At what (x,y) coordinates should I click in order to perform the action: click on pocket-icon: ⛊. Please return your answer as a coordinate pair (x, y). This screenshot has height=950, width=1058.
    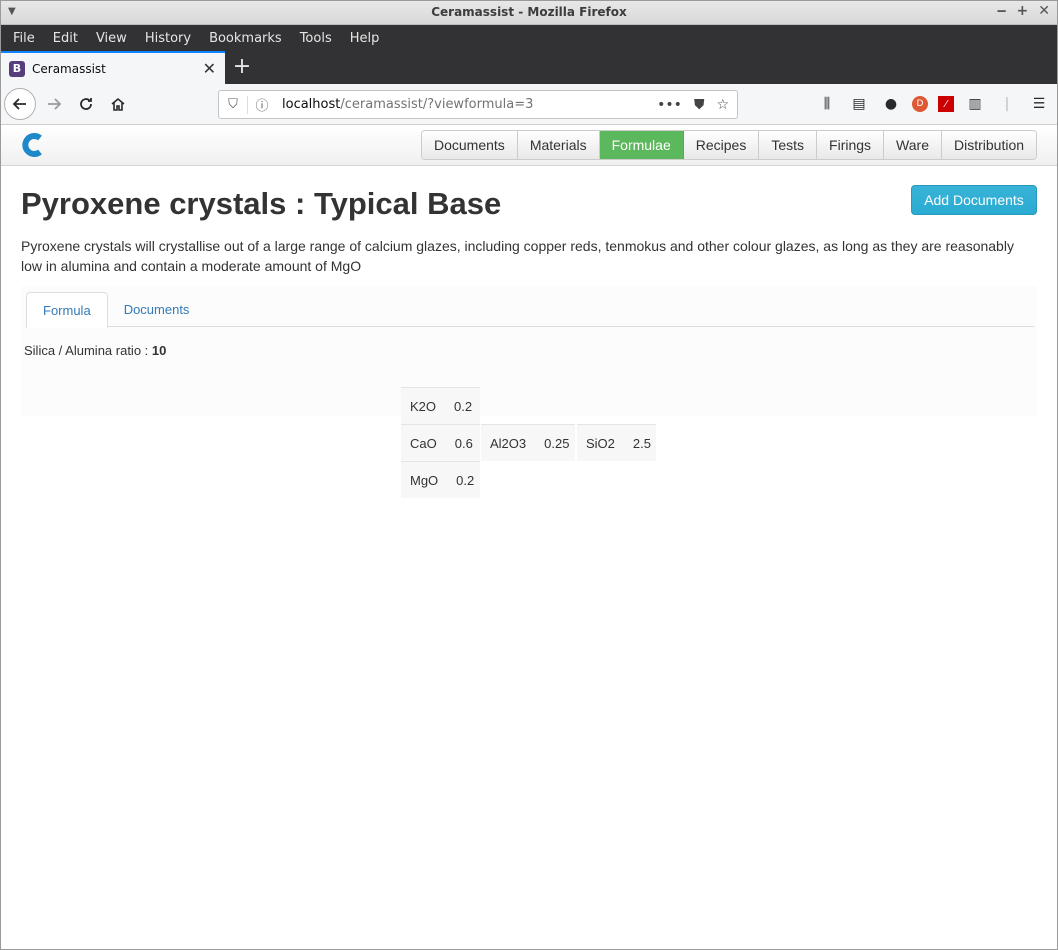
    Looking at the image, I should click on (699, 105).